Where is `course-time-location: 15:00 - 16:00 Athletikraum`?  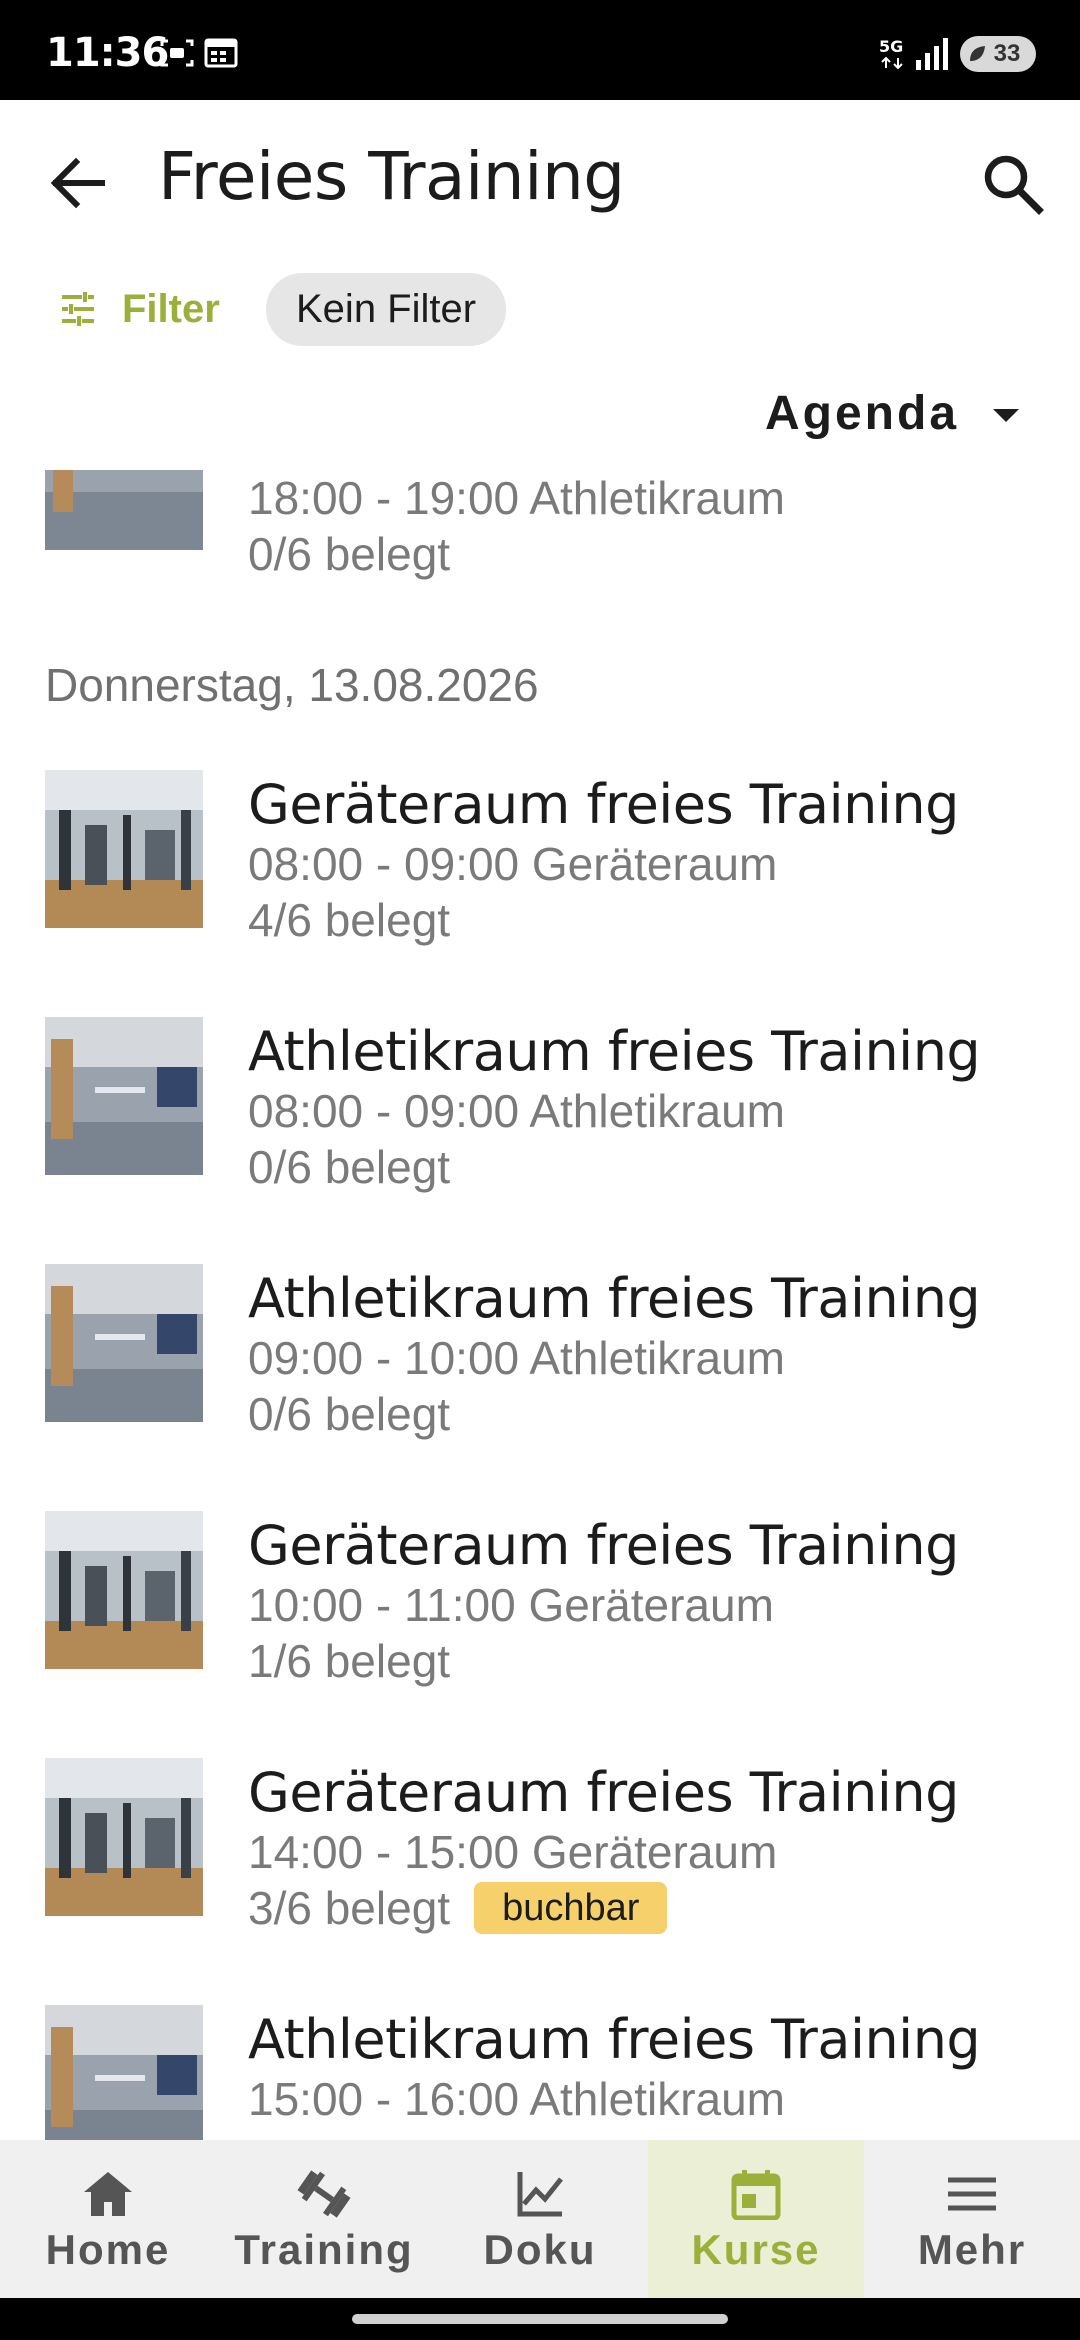 course-time-location: 15:00 - 16:00 Athletikraum is located at coordinates (516, 2099).